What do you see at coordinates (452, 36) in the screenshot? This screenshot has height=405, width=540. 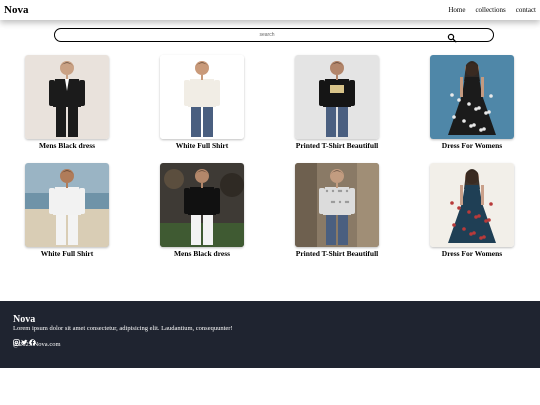 I see `search-icon` at bounding box center [452, 36].